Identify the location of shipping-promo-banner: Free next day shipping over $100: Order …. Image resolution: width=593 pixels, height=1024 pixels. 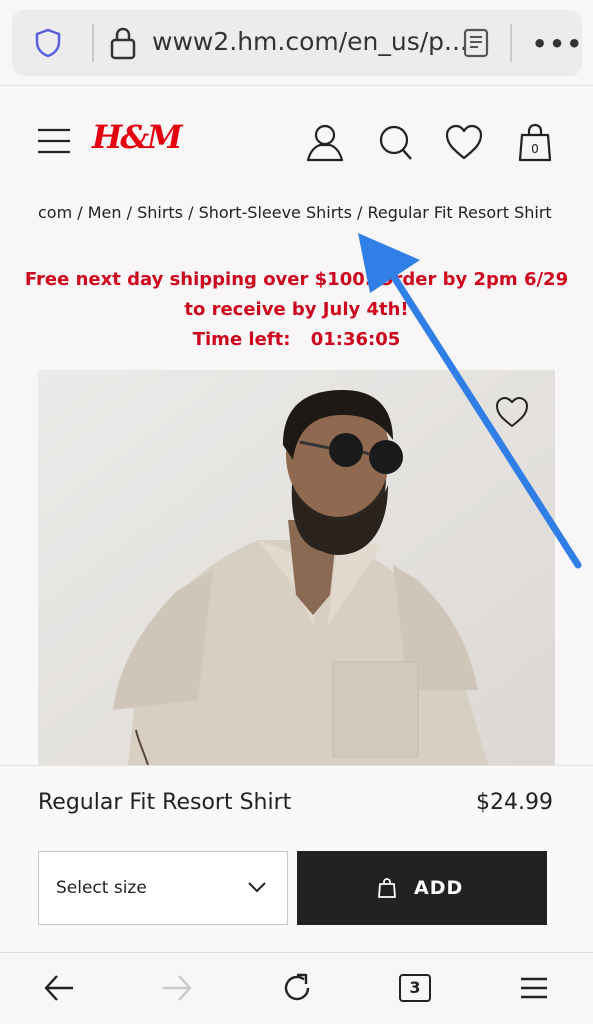
(296, 310).